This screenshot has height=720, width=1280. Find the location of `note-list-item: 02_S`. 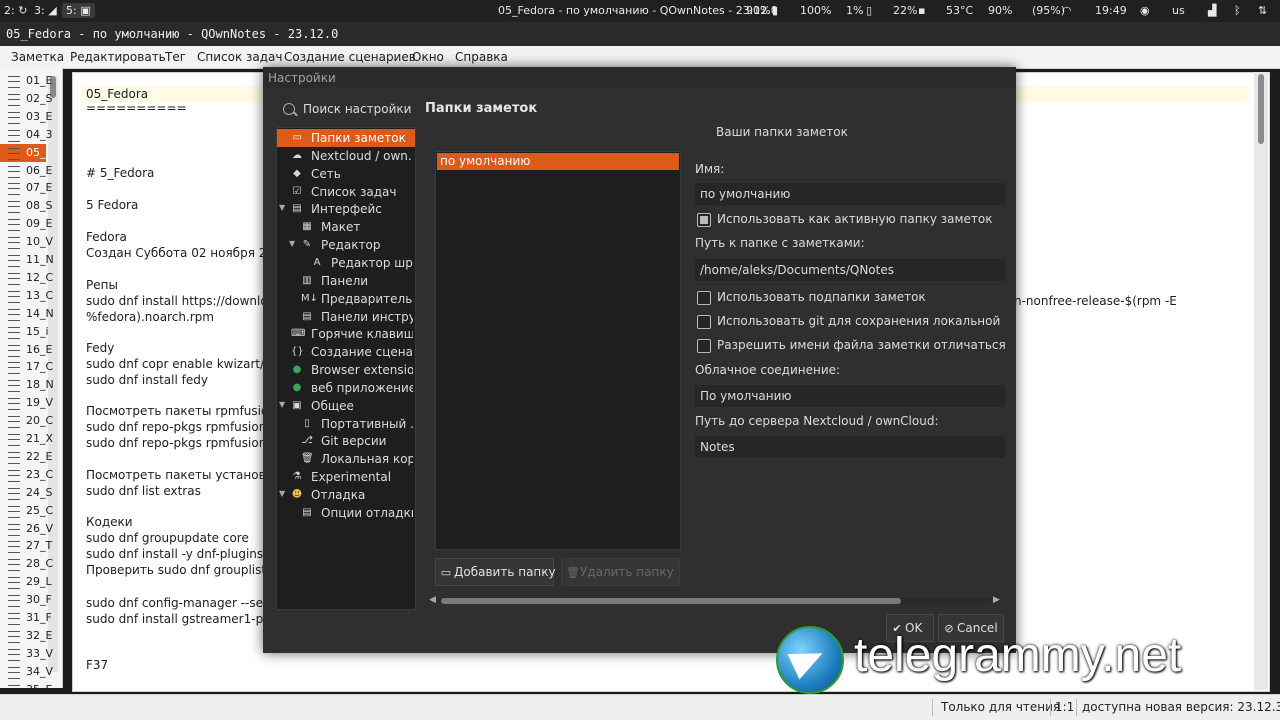

note-list-item: 02_S is located at coordinates (26, 99).